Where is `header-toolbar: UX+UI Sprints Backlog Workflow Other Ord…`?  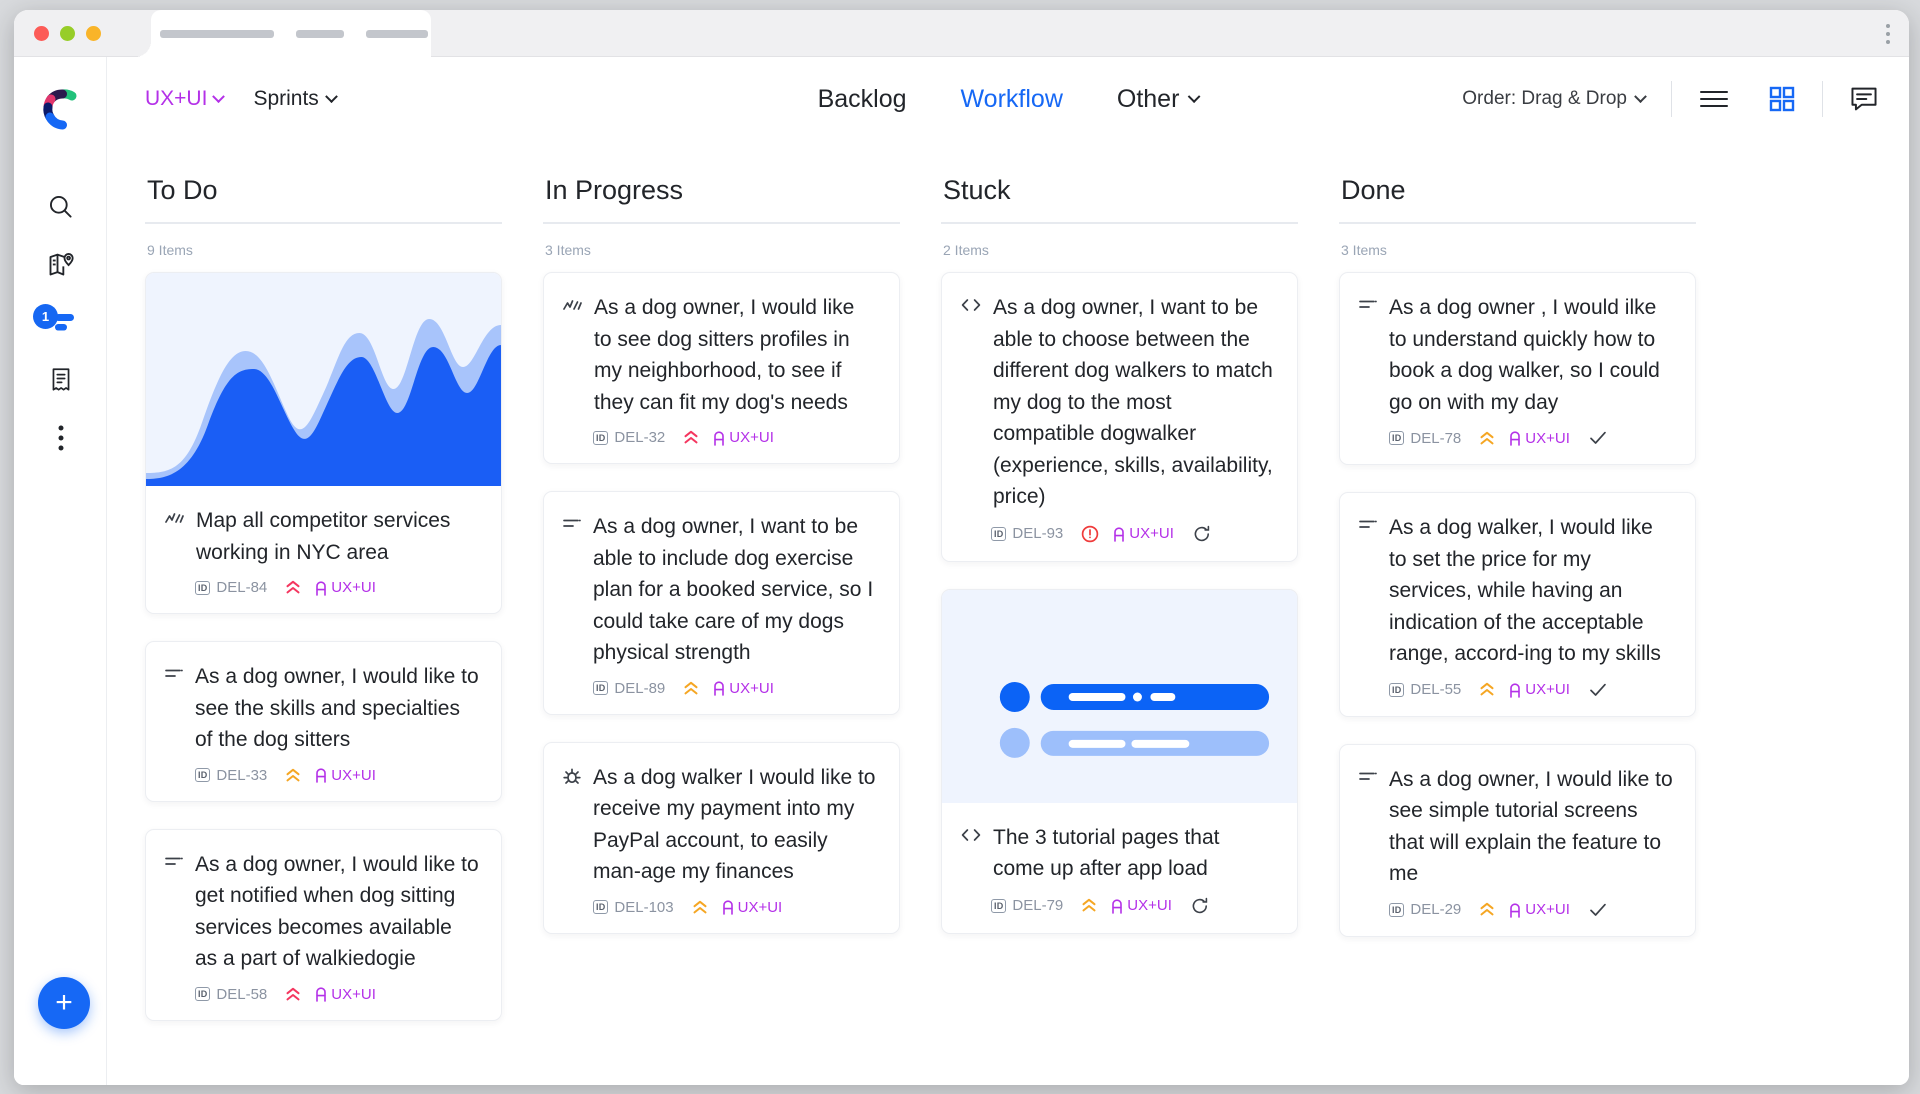 header-toolbar: UX+UI Sprints Backlog Workflow Other Ord… is located at coordinates (1008, 99).